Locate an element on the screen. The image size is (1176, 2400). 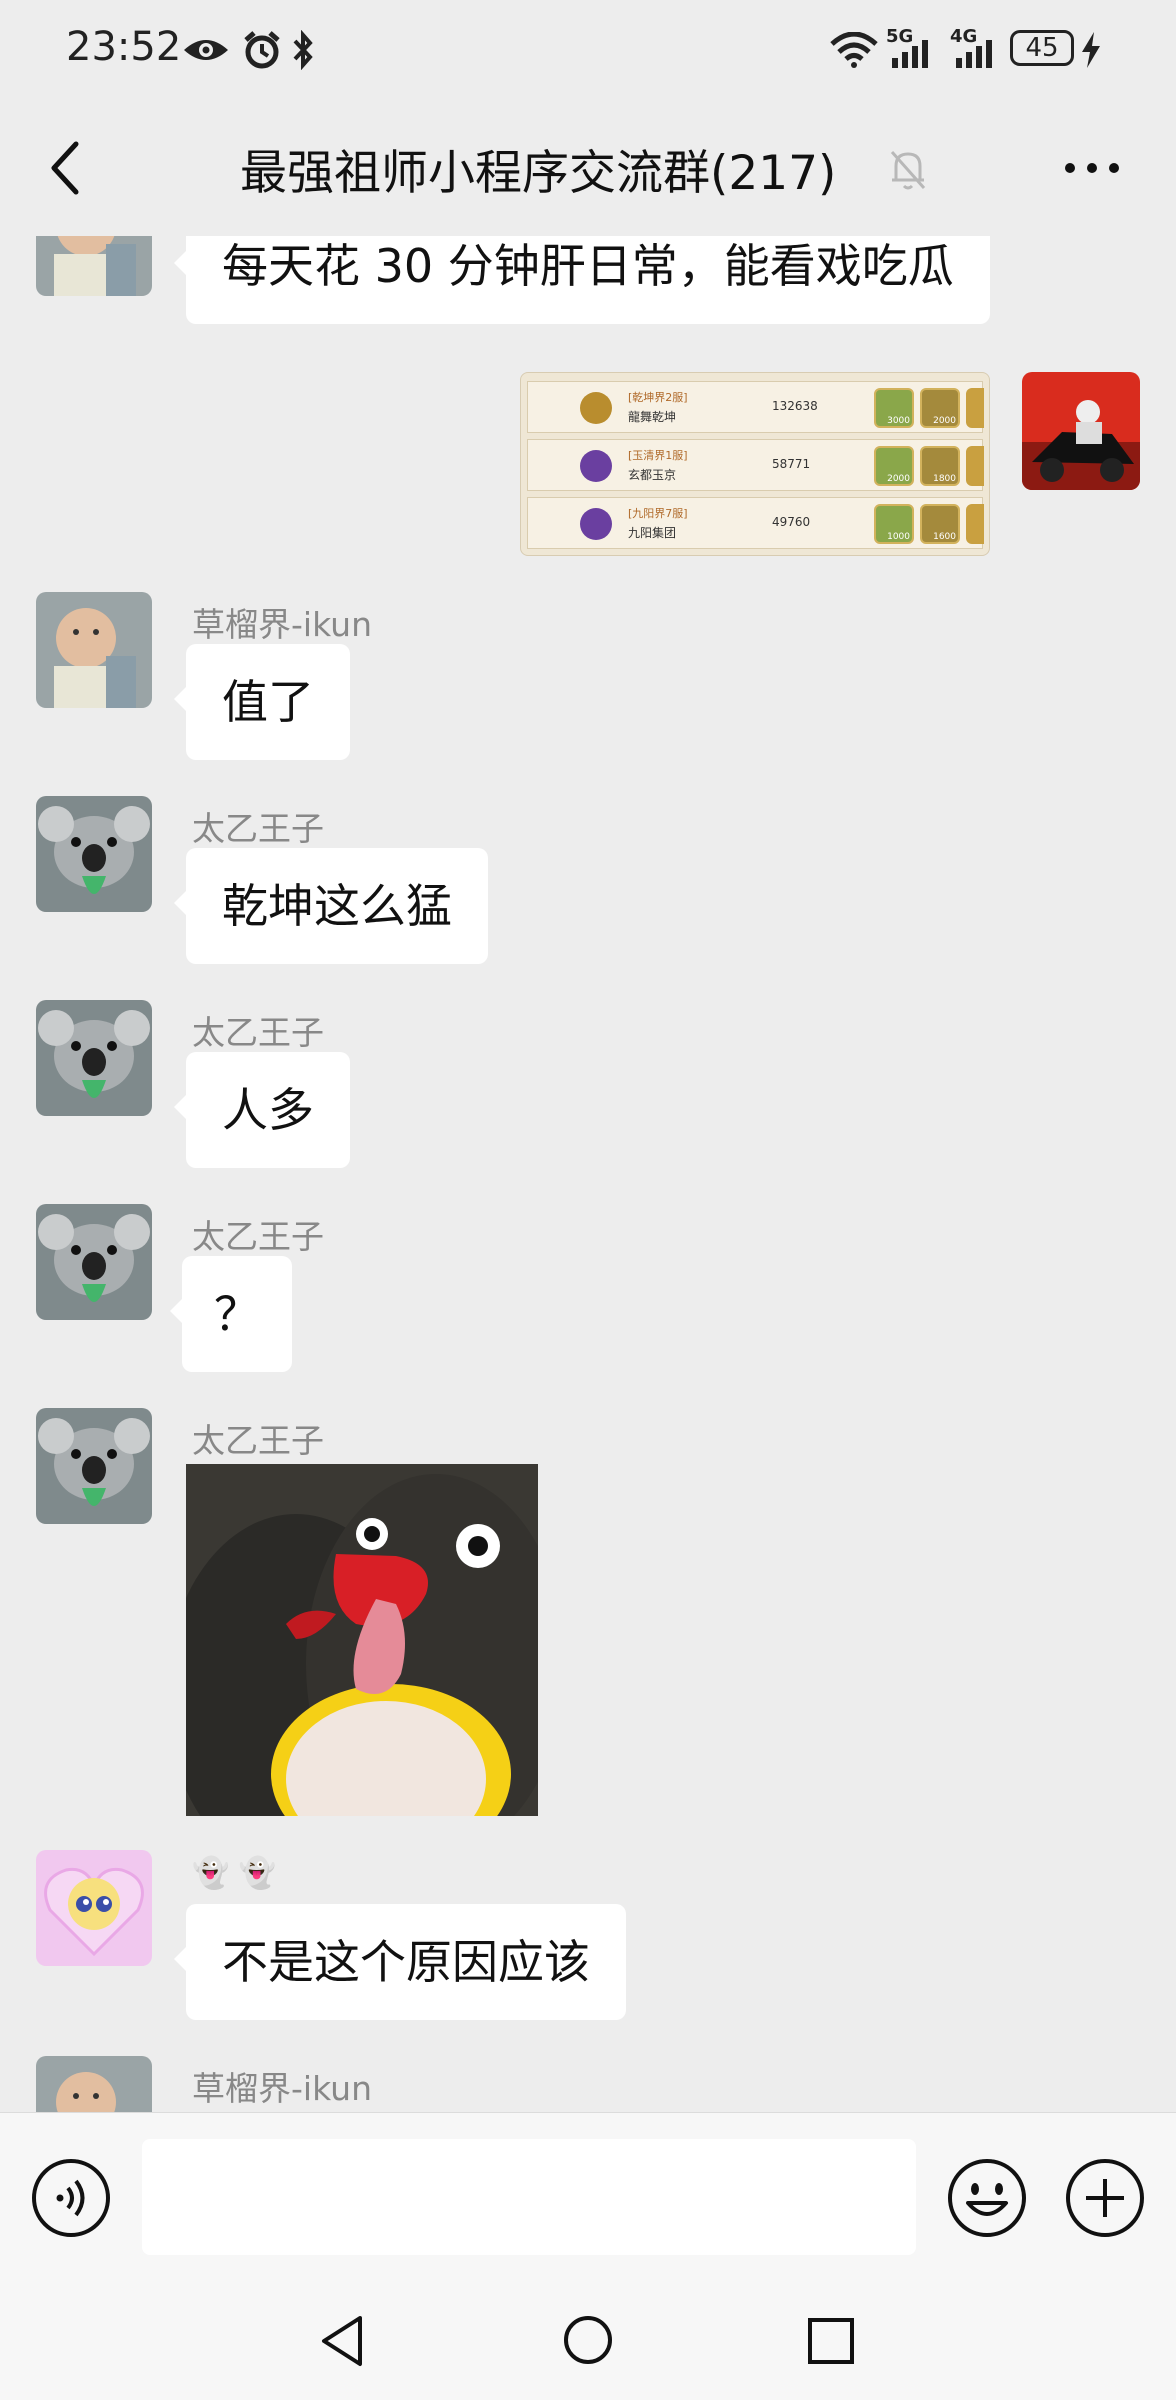
message-text: ？ is located at coordinates (237, 1314).